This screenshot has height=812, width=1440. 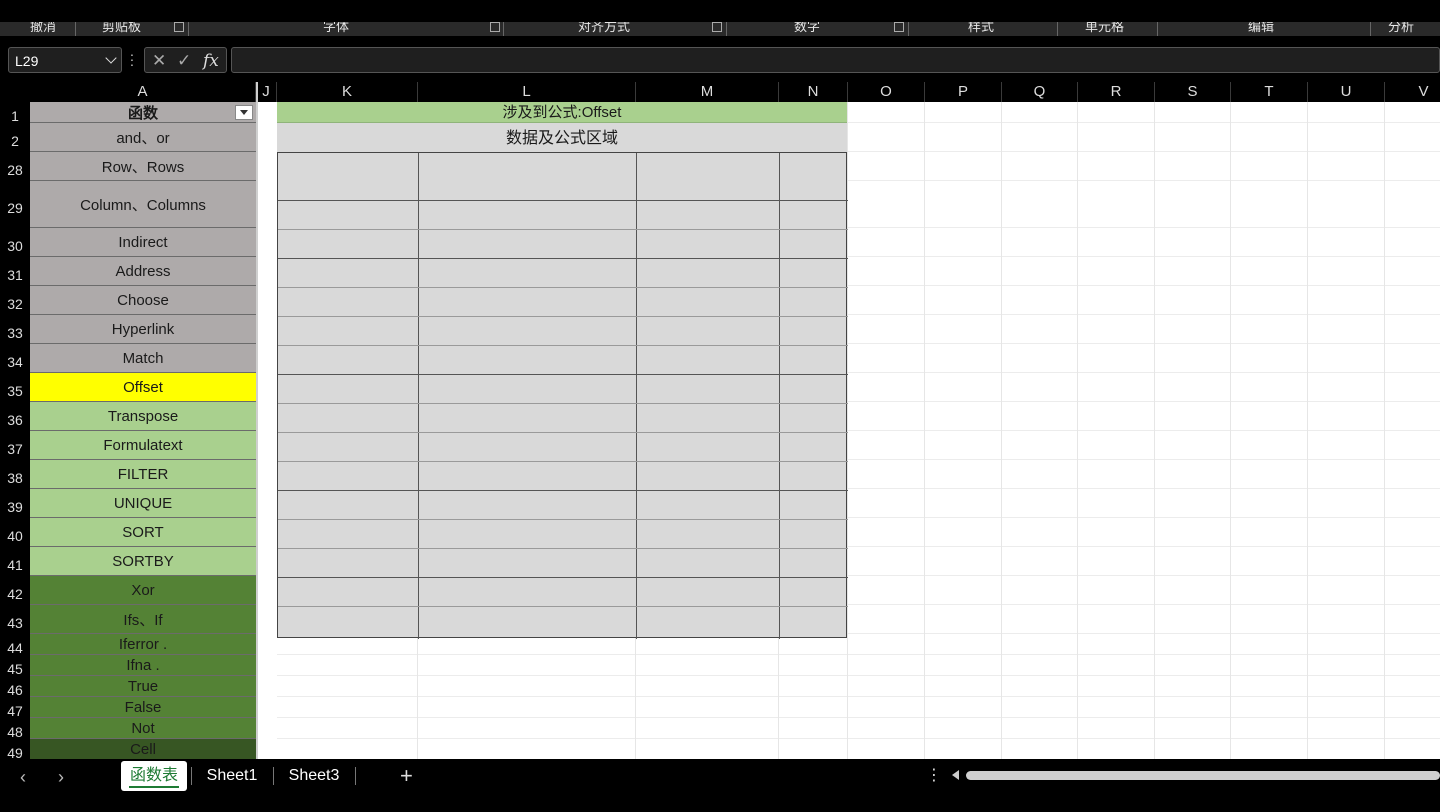 What do you see at coordinates (1261, 28) in the screenshot?
I see `ribbon-group-editing: 编辑` at bounding box center [1261, 28].